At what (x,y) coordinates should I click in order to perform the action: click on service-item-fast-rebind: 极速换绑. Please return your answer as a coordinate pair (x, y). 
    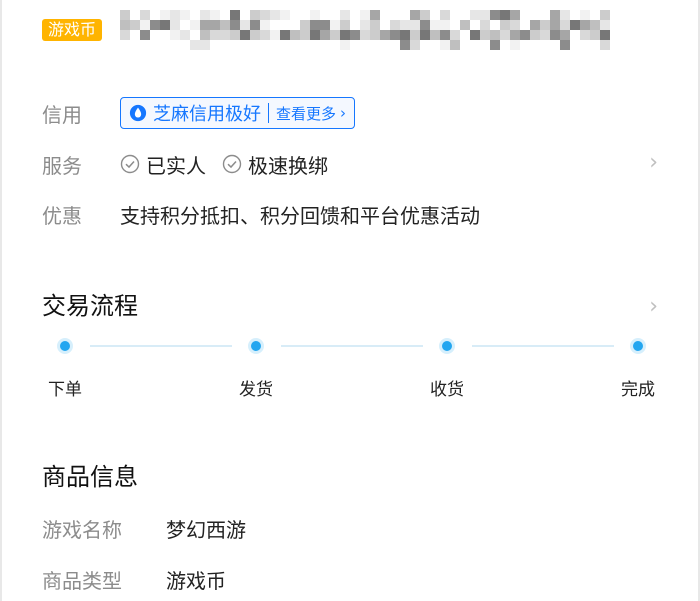
    Looking at the image, I should click on (275, 164).